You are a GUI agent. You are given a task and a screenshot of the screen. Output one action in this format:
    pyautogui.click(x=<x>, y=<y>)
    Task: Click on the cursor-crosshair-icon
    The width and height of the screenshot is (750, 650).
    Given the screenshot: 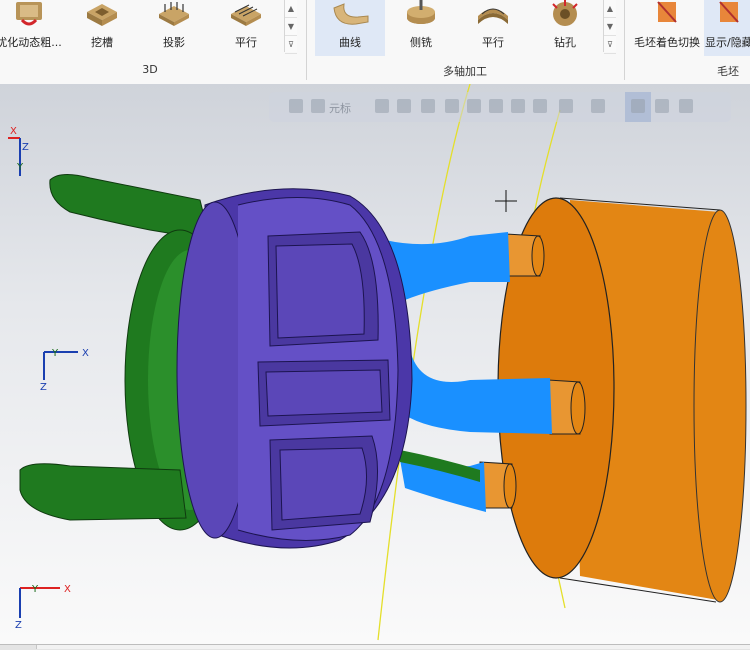 What is the action you would take?
    pyautogui.click(x=506, y=201)
    